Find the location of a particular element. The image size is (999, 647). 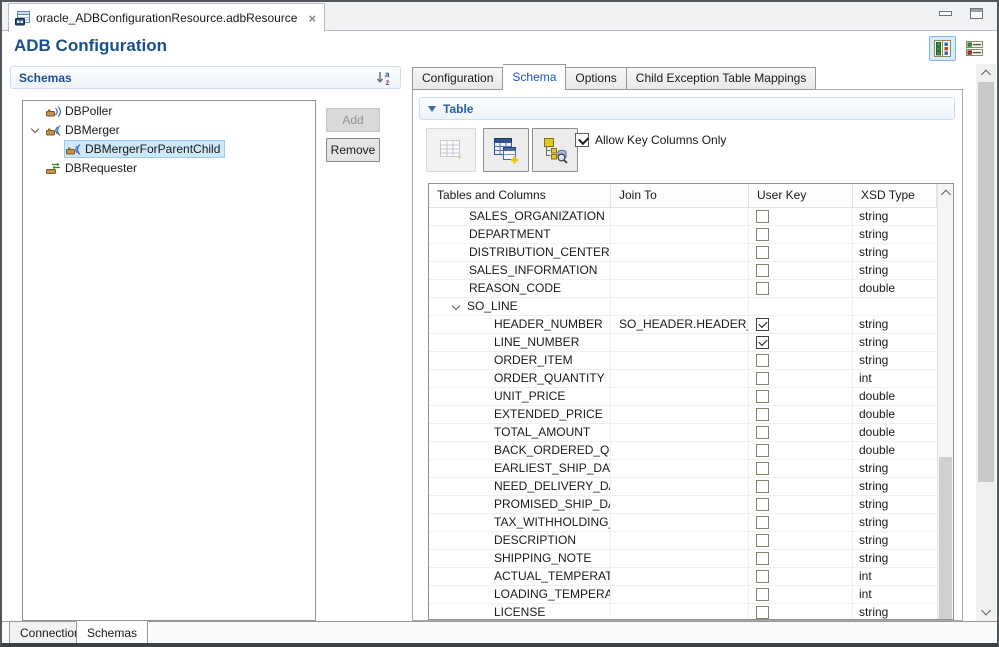

table-row: ORDER_ITEM string is located at coordinates (683, 361).